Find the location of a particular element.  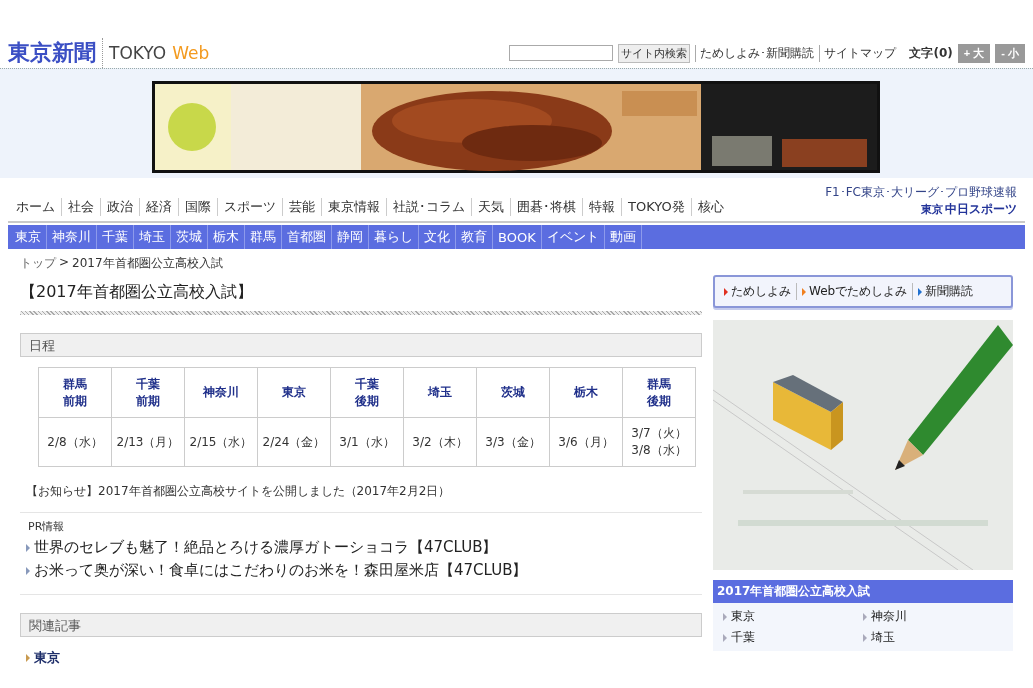

region-link-text: 神奈川 is located at coordinates (889, 616).